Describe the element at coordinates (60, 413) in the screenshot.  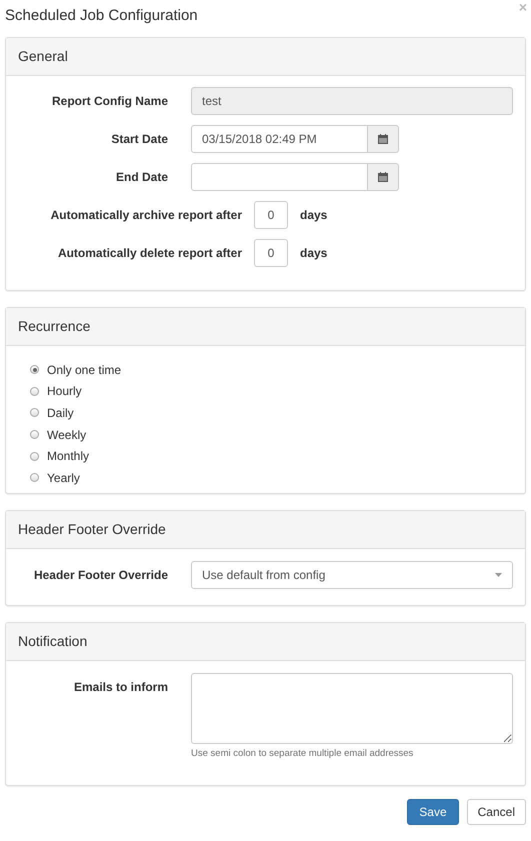
I see `radio-label: Daily` at that location.